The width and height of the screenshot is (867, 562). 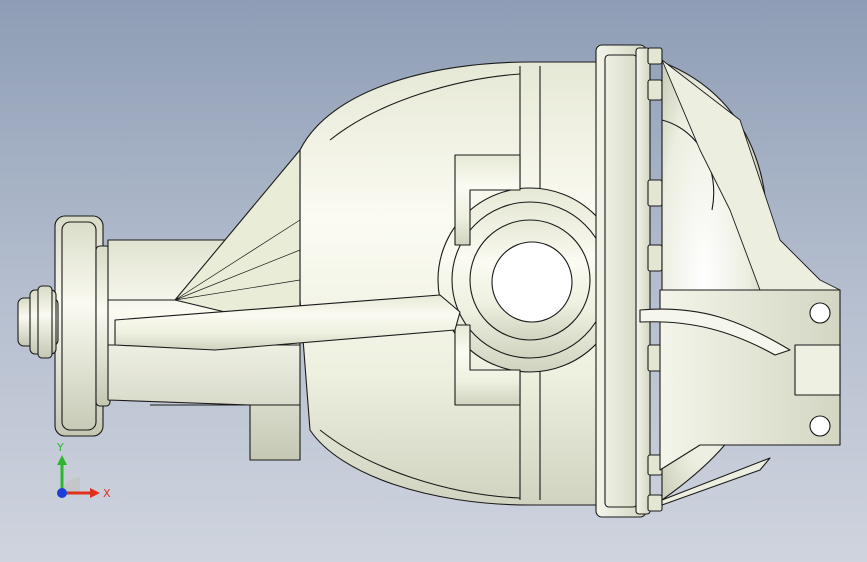 What do you see at coordinates (95, 493) in the screenshot?
I see `x-axis-arrowhead` at bounding box center [95, 493].